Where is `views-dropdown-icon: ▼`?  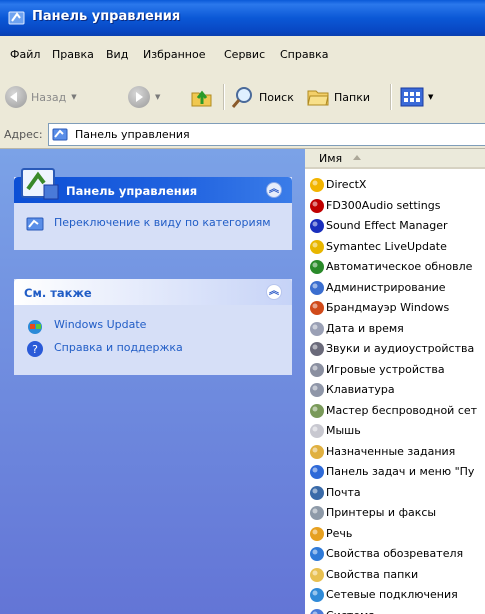
views-dropdown-icon: ▼ is located at coordinates (431, 97).